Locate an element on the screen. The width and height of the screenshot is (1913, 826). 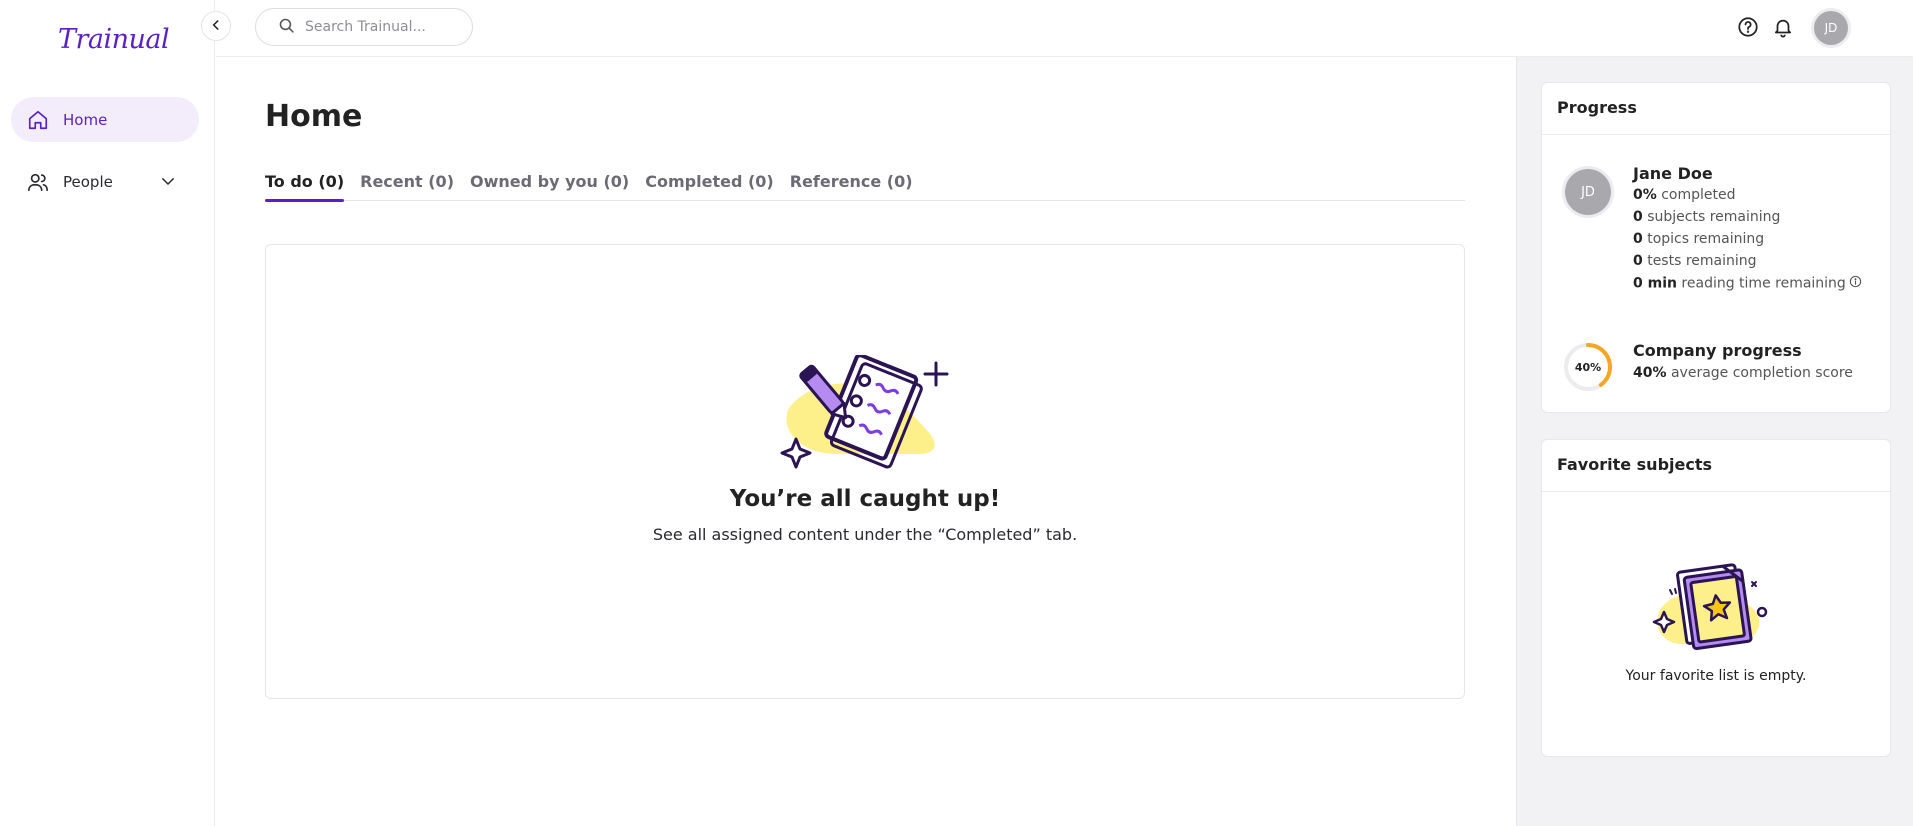
sidebar-item-home: Home is located at coordinates (105, 119).